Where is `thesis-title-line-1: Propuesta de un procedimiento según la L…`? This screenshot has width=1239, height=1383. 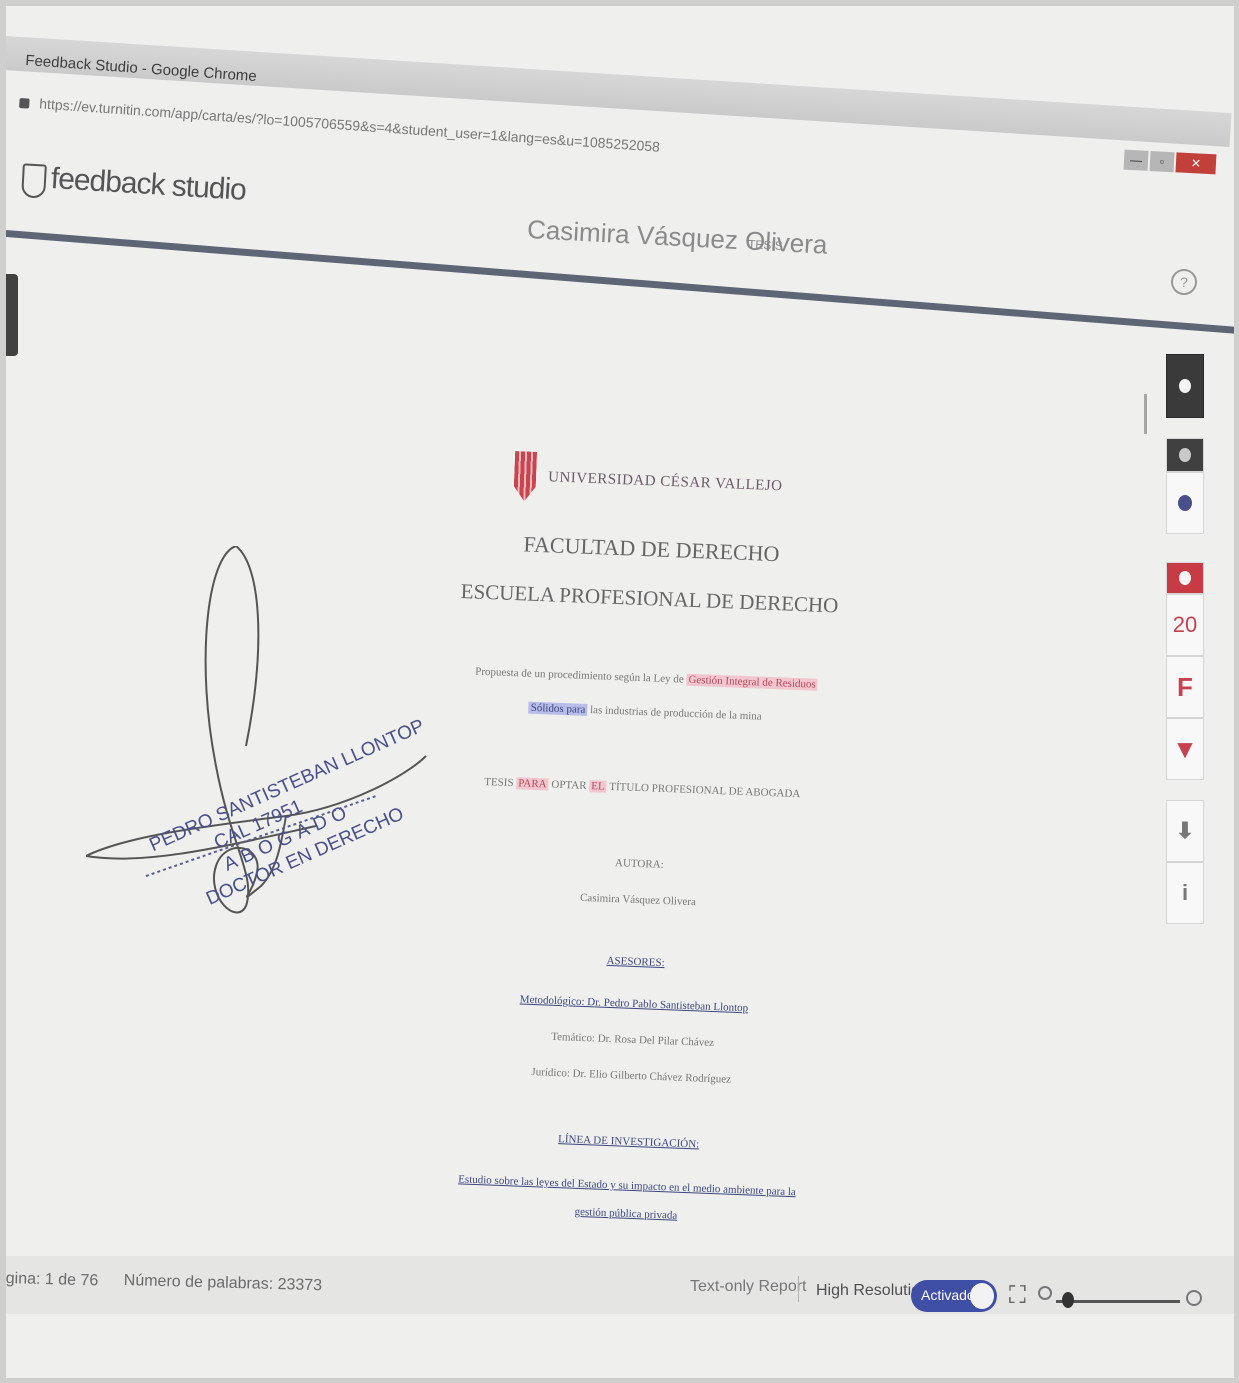
thesis-title-line-1: Propuesta de un procedimiento según la L… is located at coordinates (647, 678).